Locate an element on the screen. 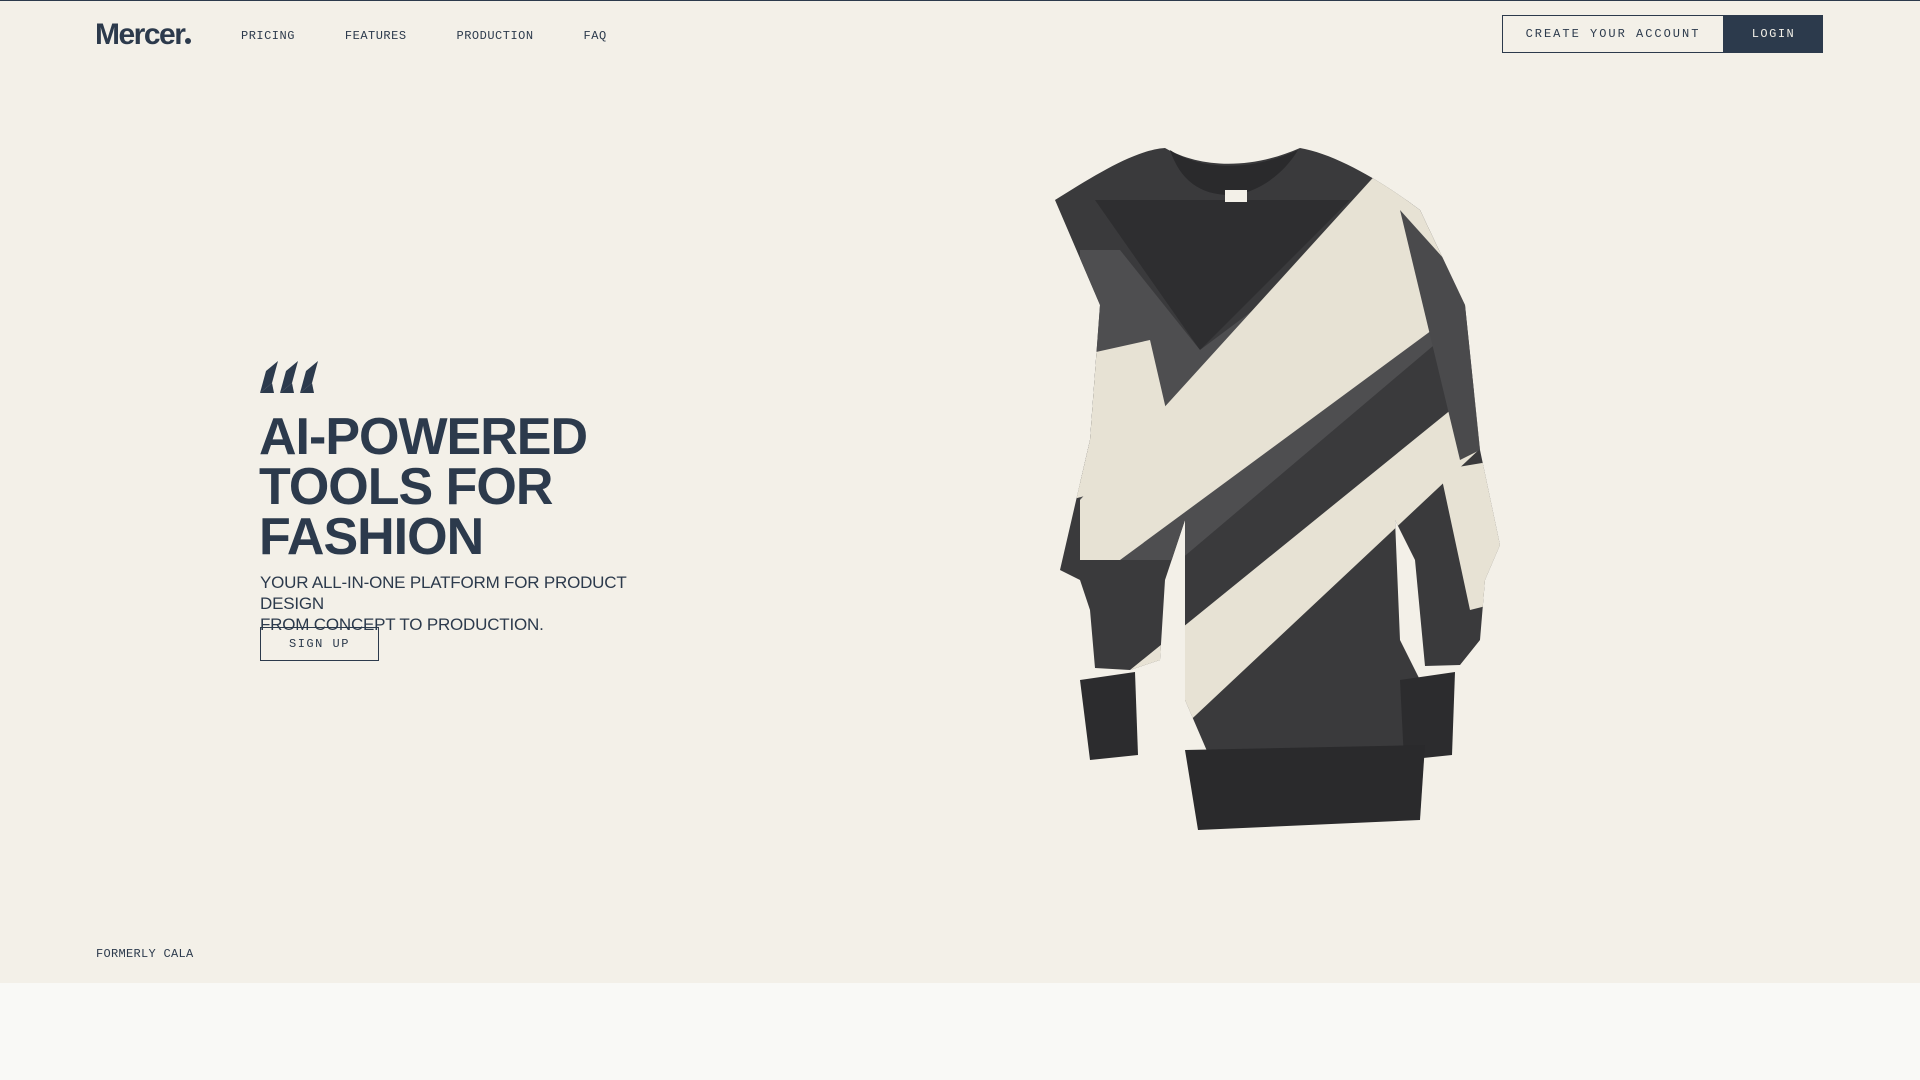 The width and height of the screenshot is (1920, 1080). logo-dot is located at coordinates (188, 41).